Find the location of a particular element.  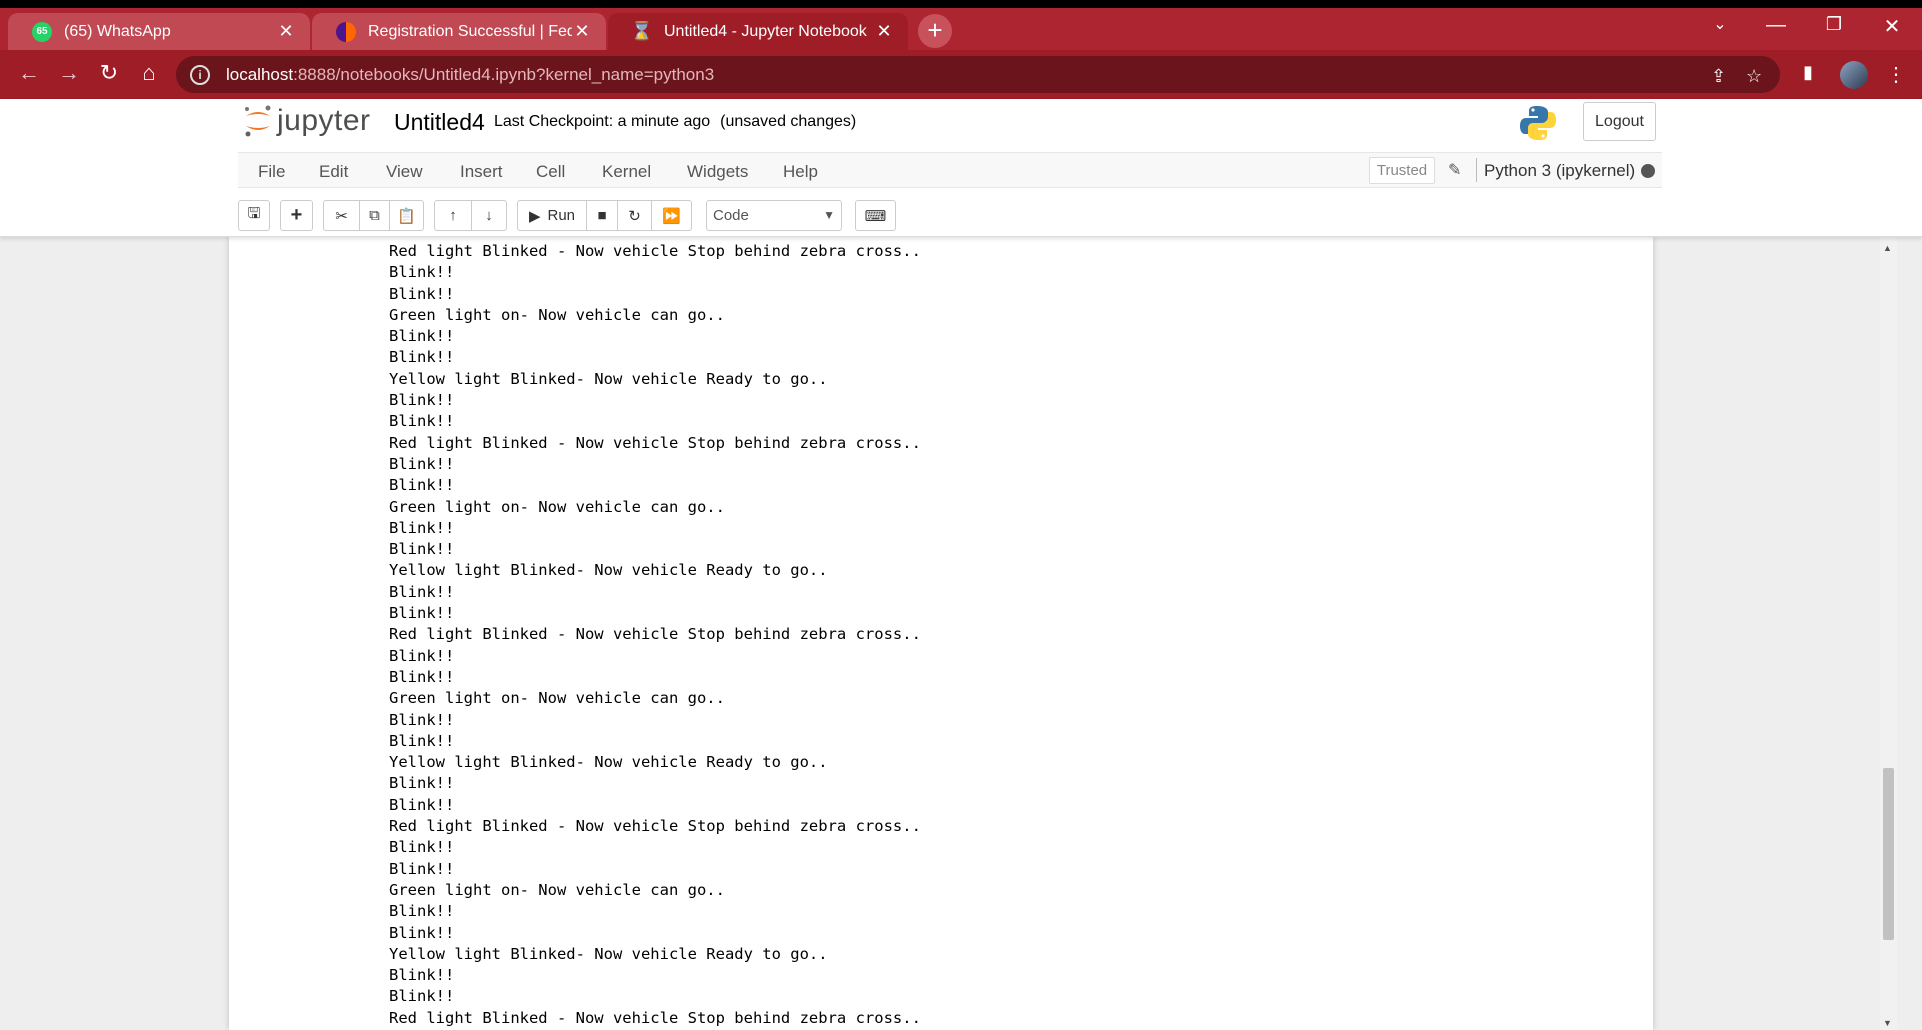

scroll-up-icon: ▲ is located at coordinates (1887, 248).